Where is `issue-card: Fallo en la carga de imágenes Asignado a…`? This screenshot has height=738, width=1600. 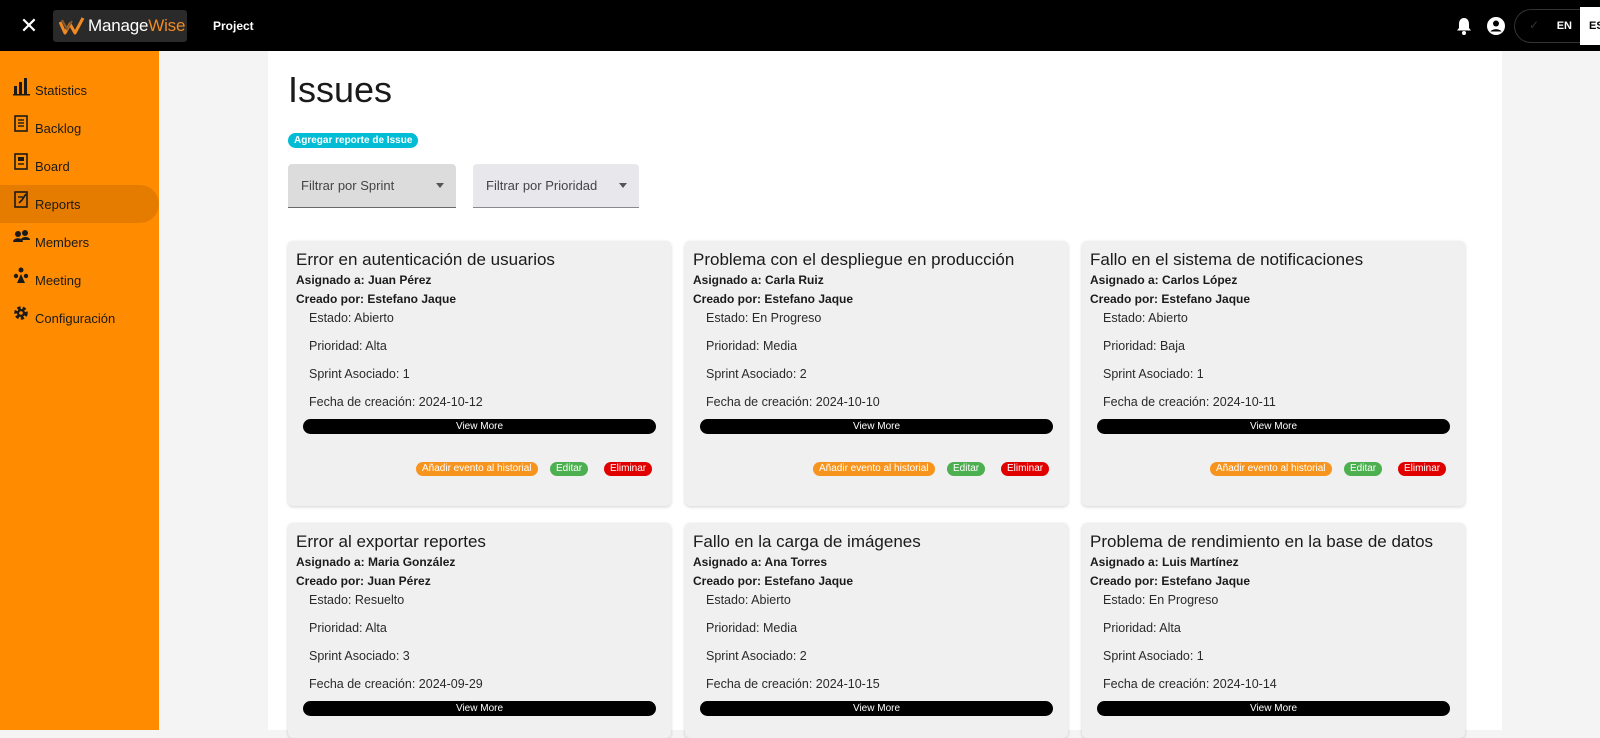
issue-card: Fallo en la carga de imágenes Asignado a… is located at coordinates (876, 630).